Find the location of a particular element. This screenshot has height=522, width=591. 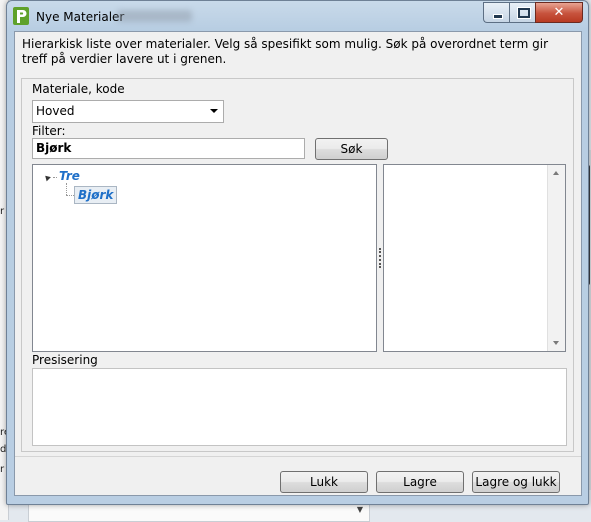

minimize-icon is located at coordinates (498, 16).